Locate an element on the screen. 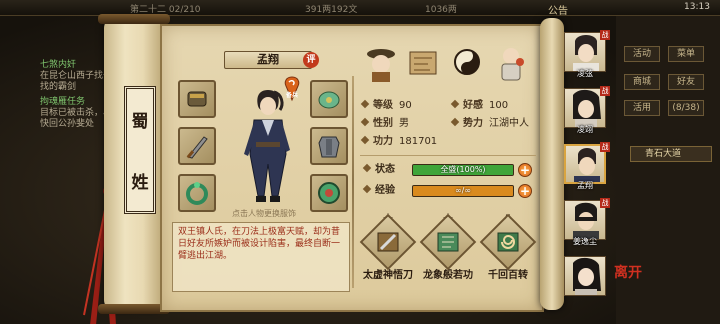 The image size is (720, 324). stat-label: 等级 is located at coordinates (383, 105).